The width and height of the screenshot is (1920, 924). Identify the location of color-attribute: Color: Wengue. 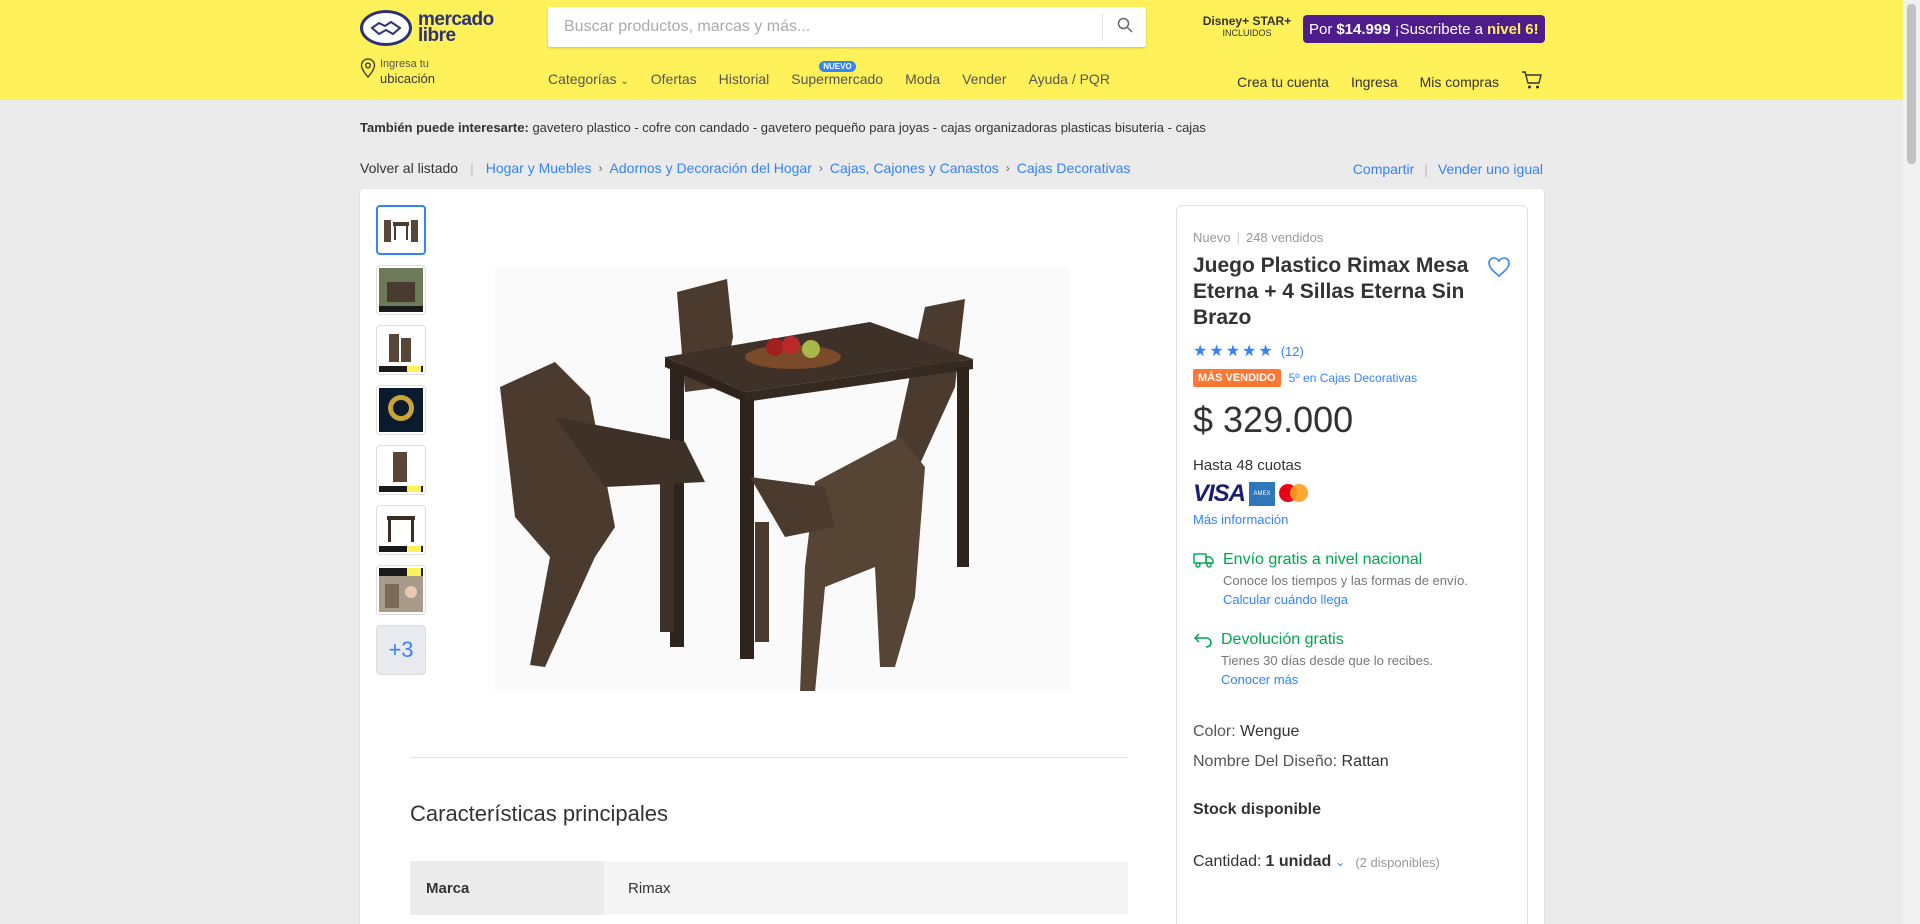
(1246, 731).